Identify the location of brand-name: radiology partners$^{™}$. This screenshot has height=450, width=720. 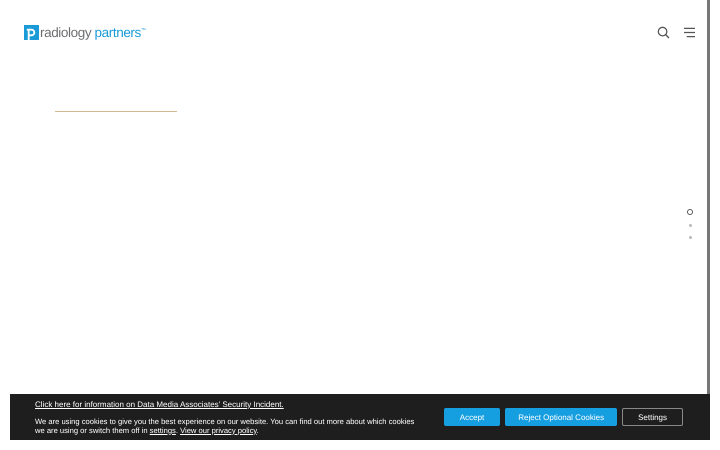
(93, 32).